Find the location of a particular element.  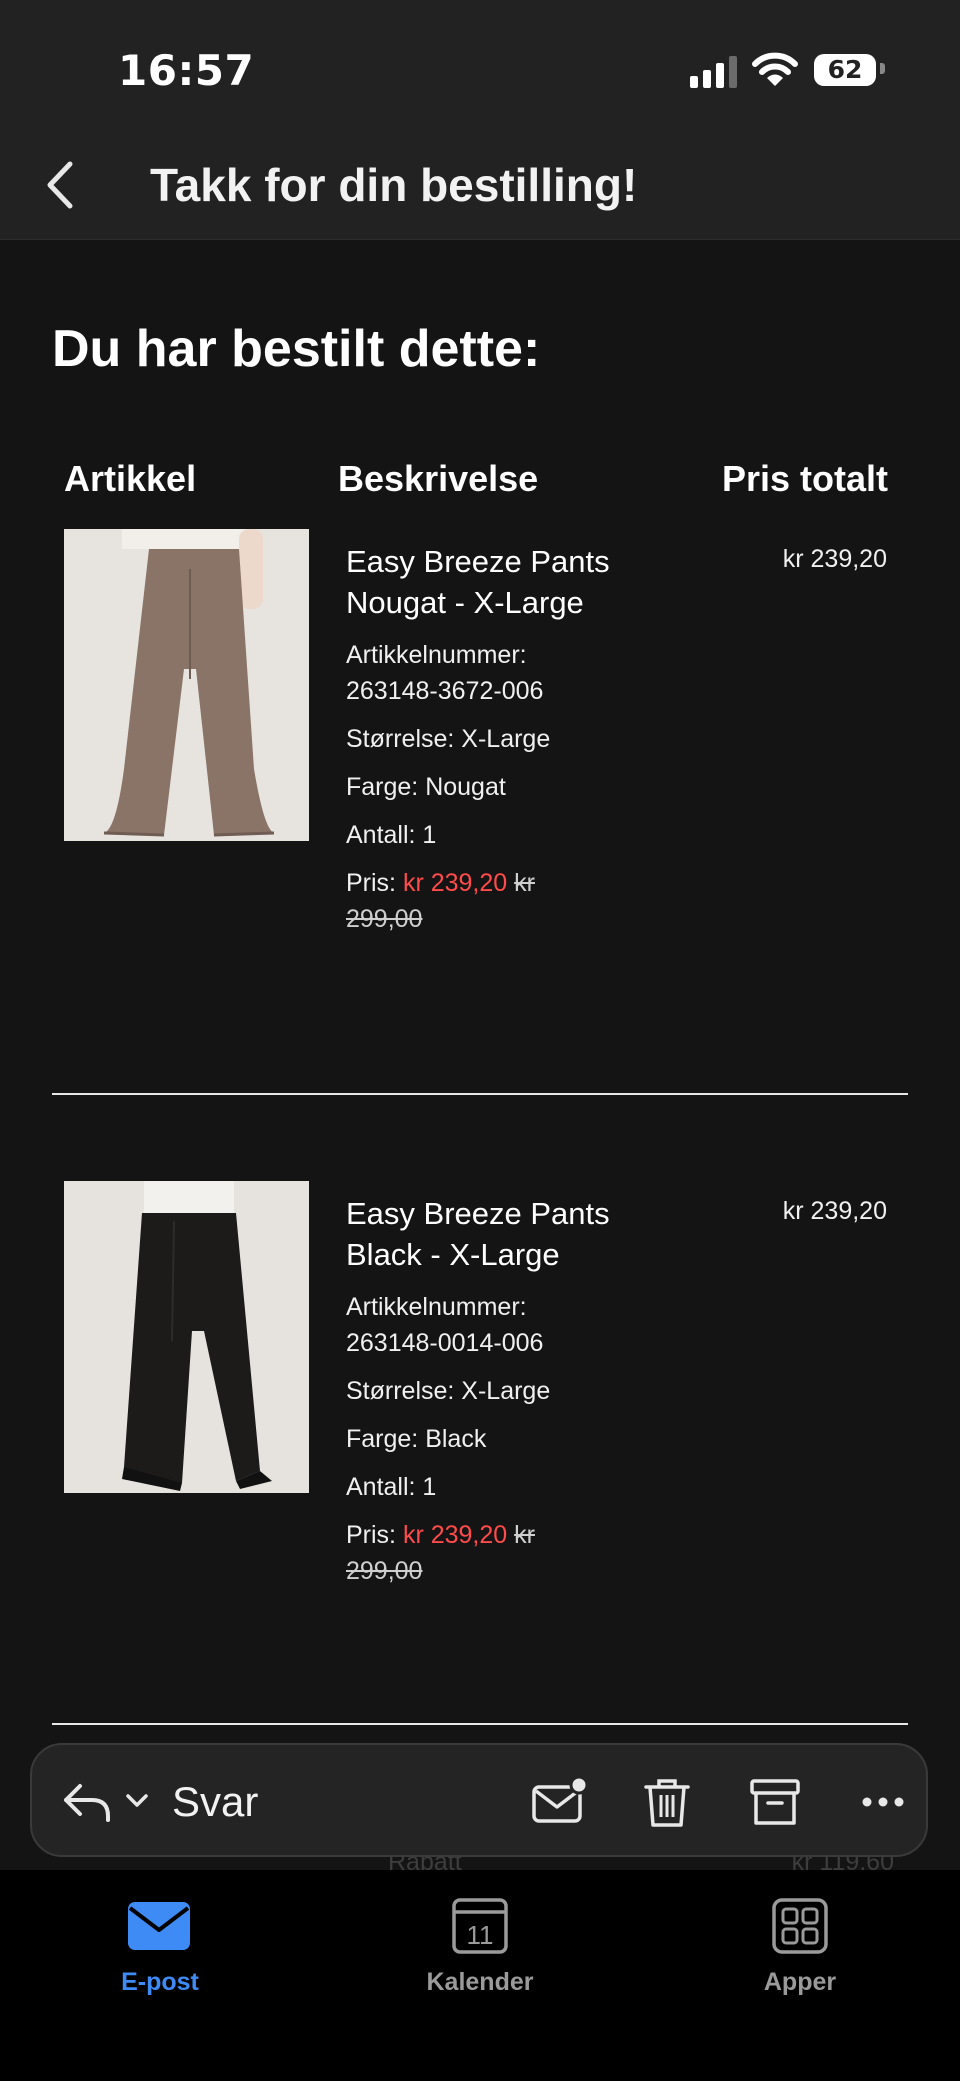

column-header-total: Pris totalt is located at coordinates (804, 478).